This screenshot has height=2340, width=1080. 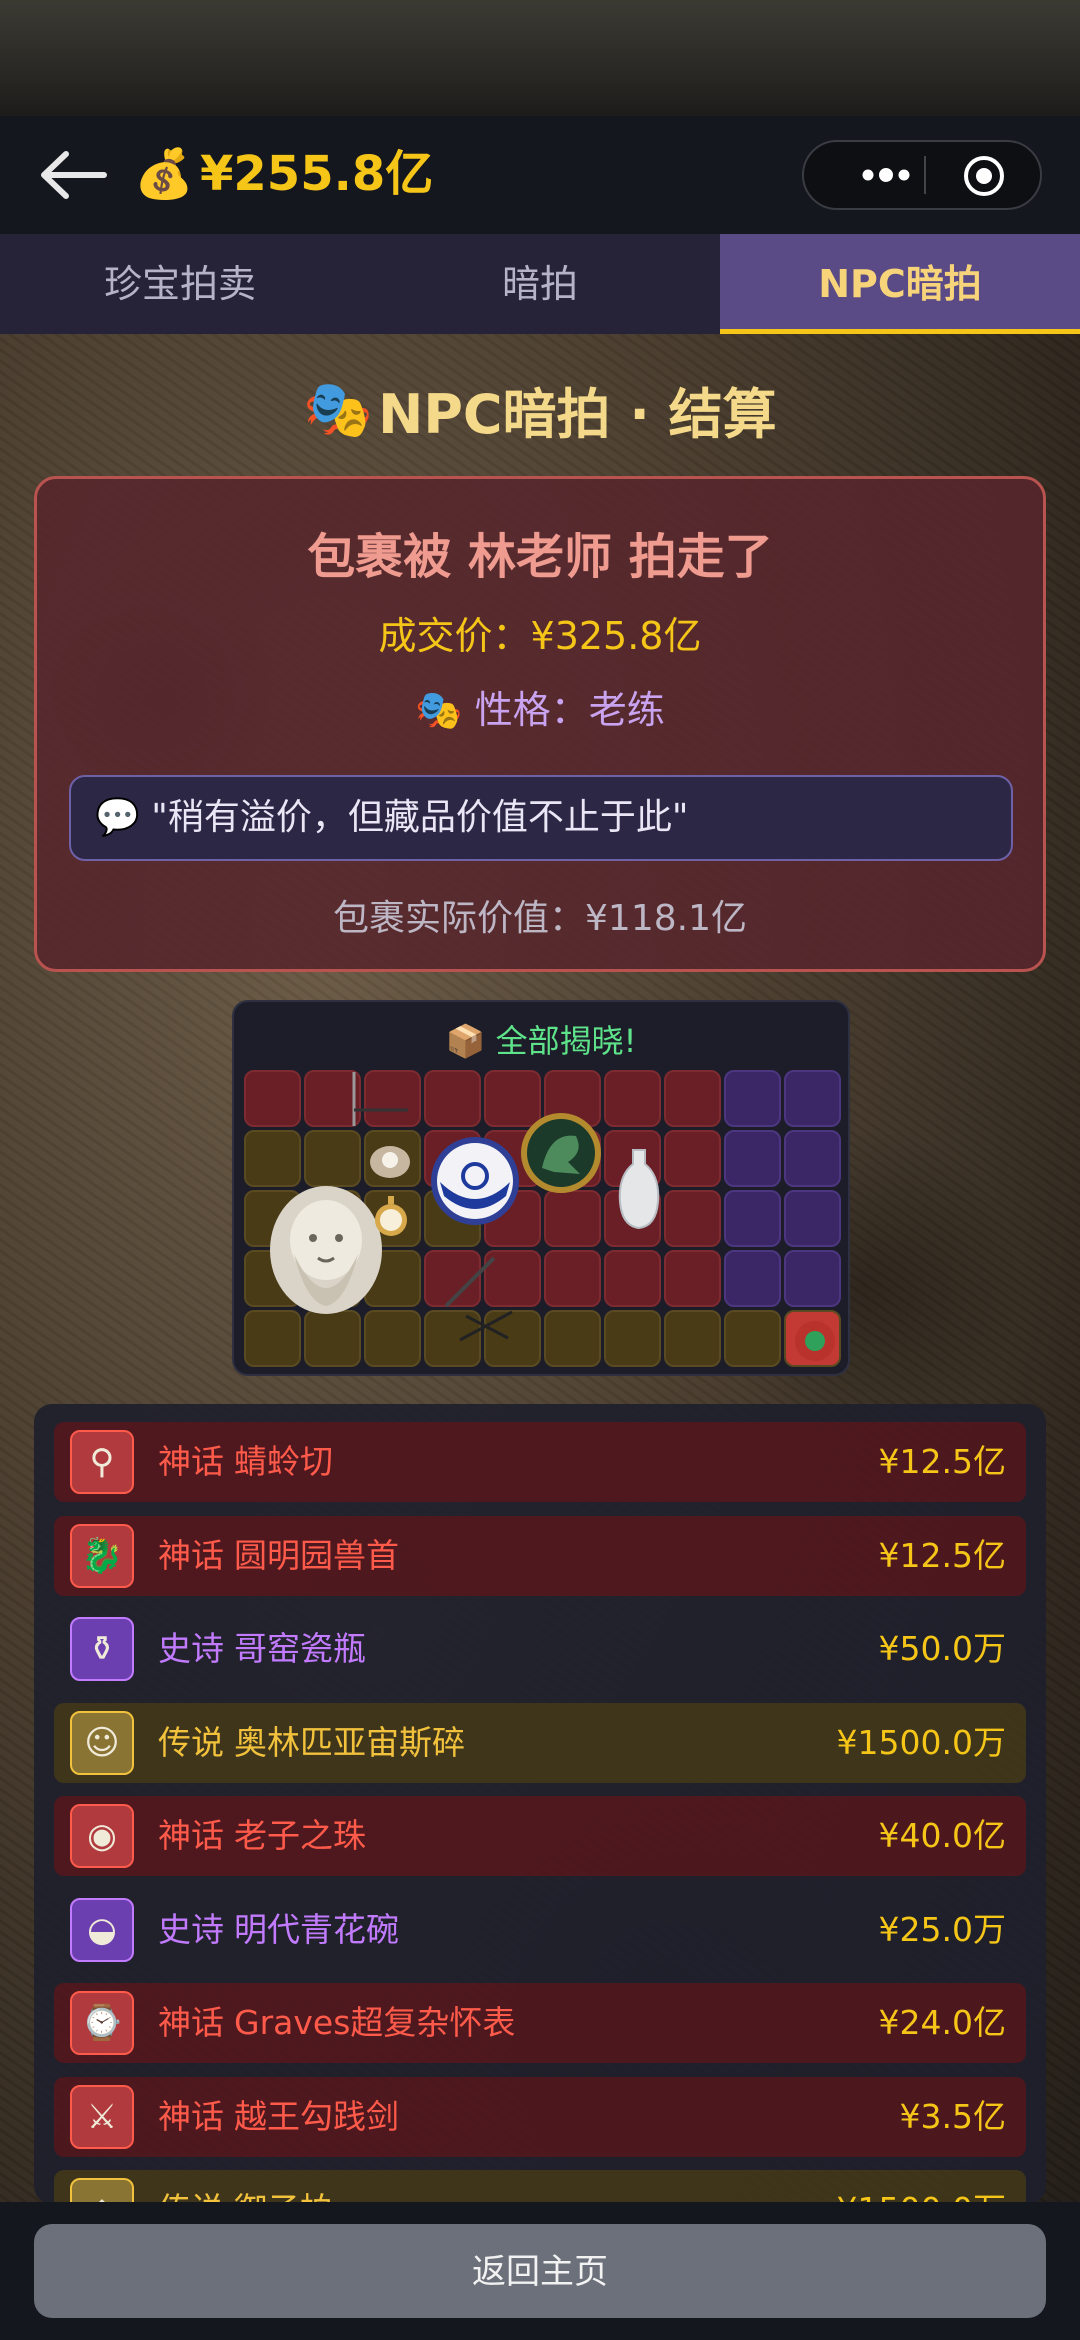 What do you see at coordinates (569, 710) in the screenshot?
I see `personality-text: 性格：老练` at bounding box center [569, 710].